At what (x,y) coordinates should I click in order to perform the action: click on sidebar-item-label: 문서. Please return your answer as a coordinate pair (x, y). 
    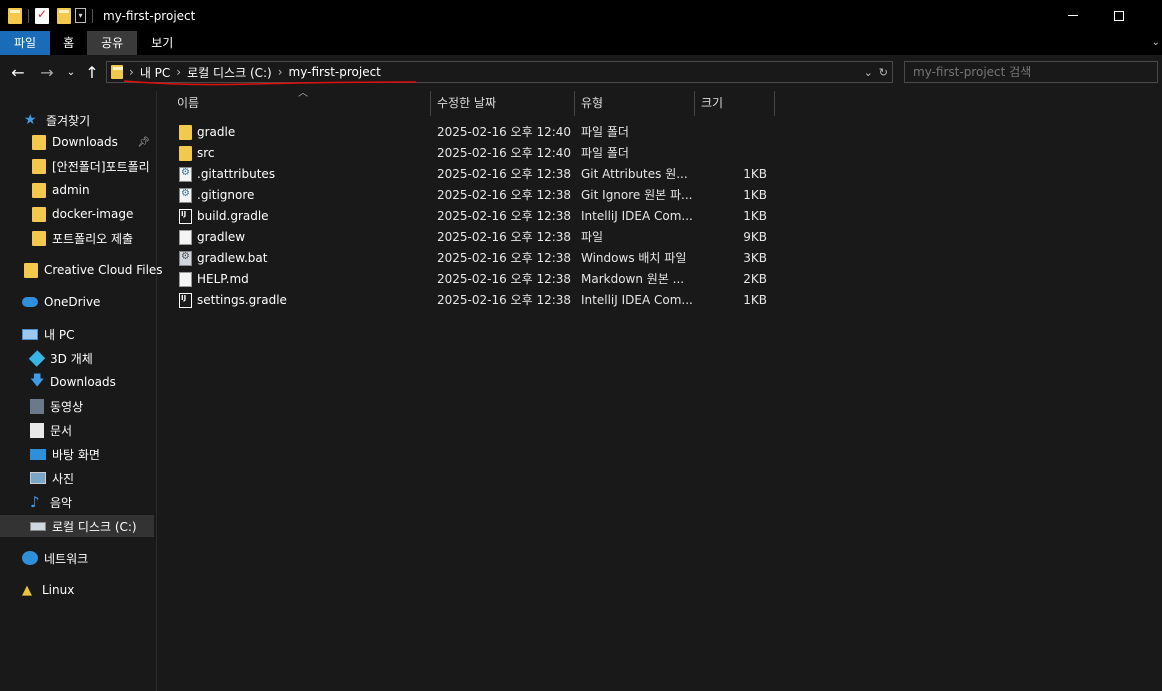
    Looking at the image, I should click on (61, 430).